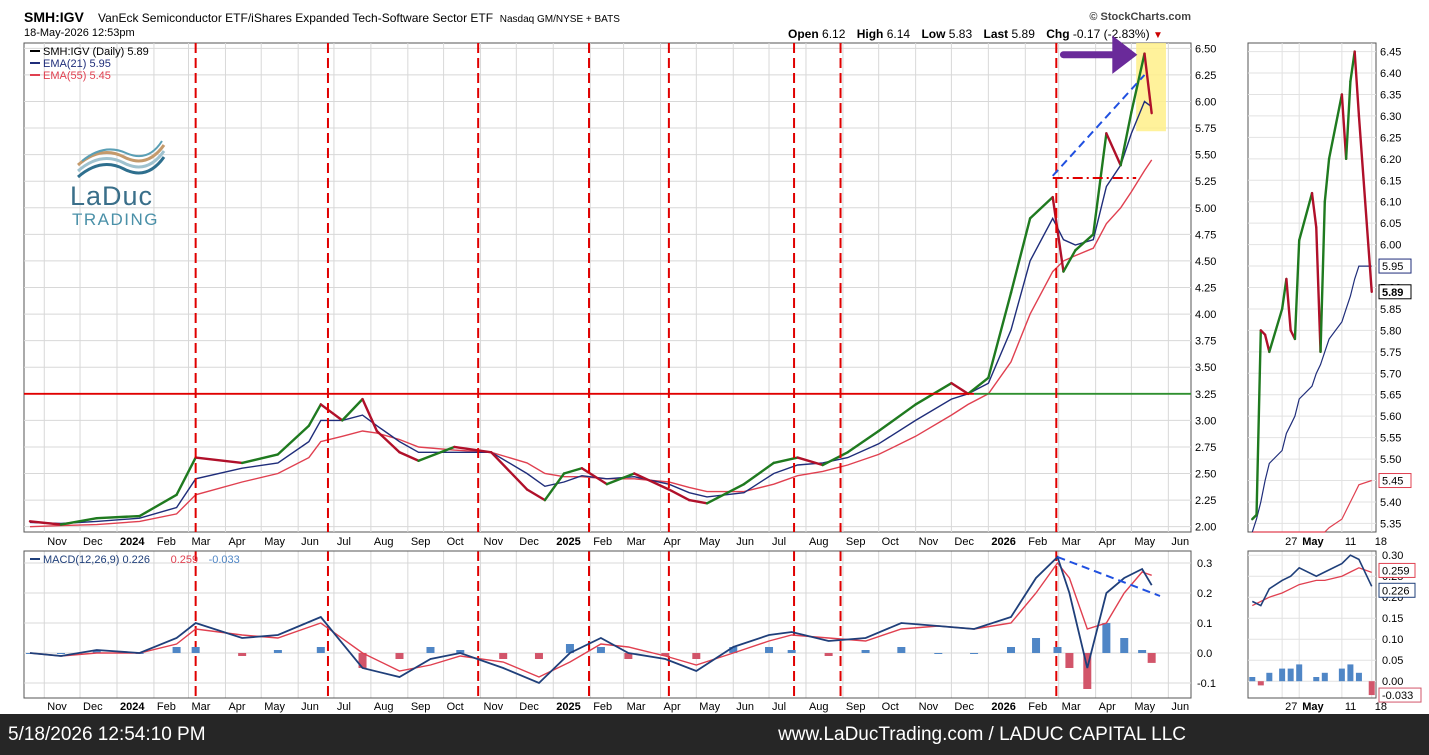  I want to click on macd-y-tick-label: 0.3, so click(1204, 564).